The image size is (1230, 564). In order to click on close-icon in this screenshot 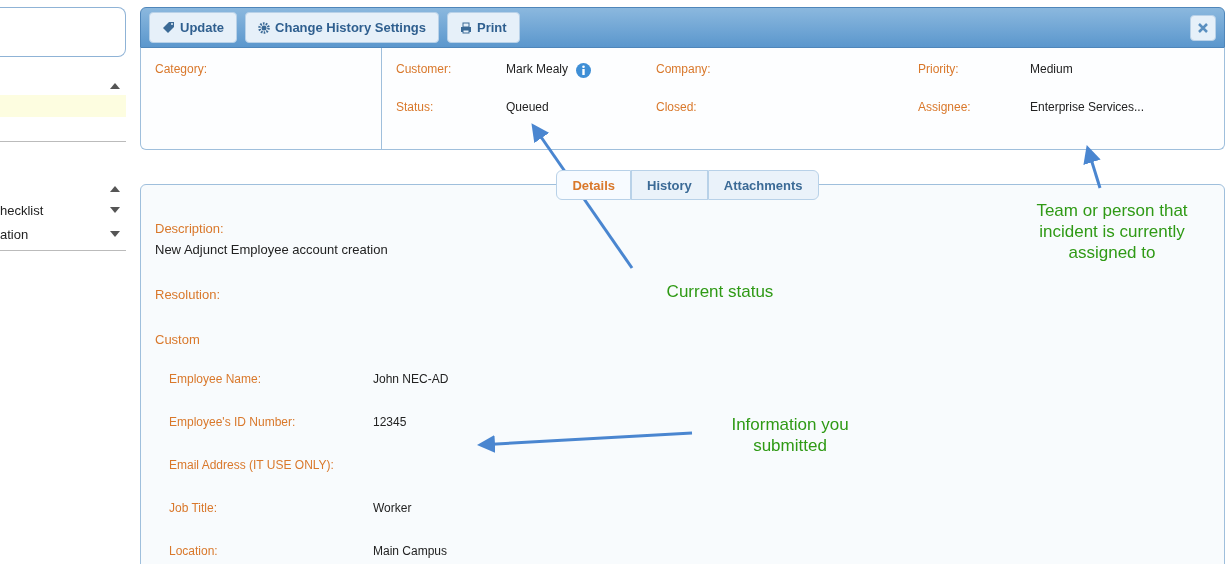, I will do `click(1203, 27)`.